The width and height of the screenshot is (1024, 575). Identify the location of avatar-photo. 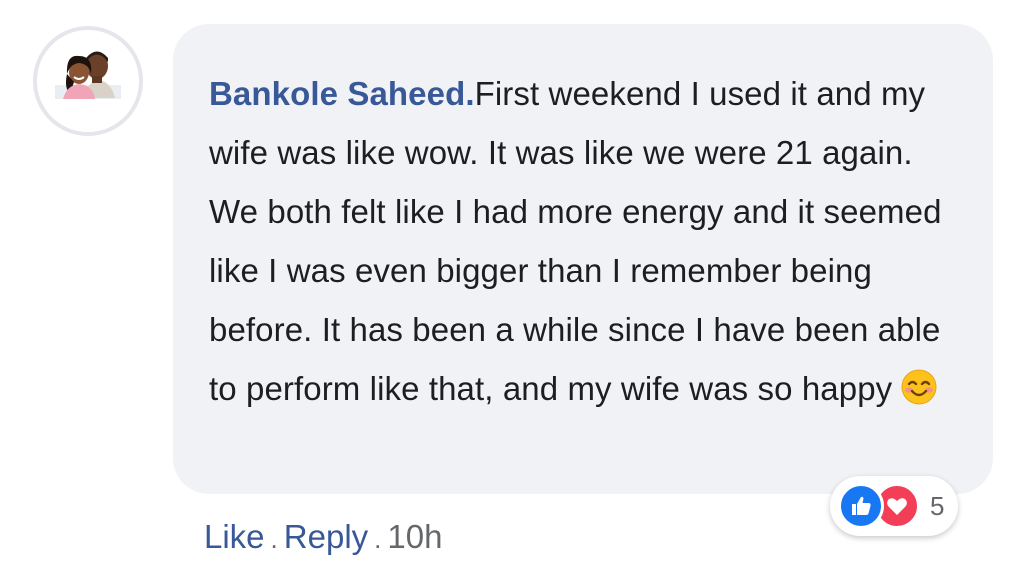
(88, 81).